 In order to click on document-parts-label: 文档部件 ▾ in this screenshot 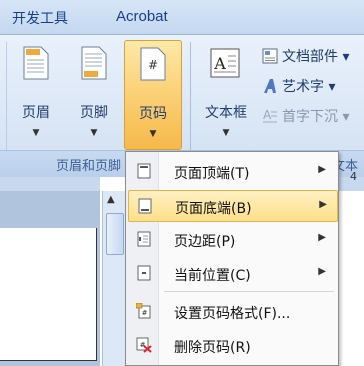, I will do `click(316, 57)`.